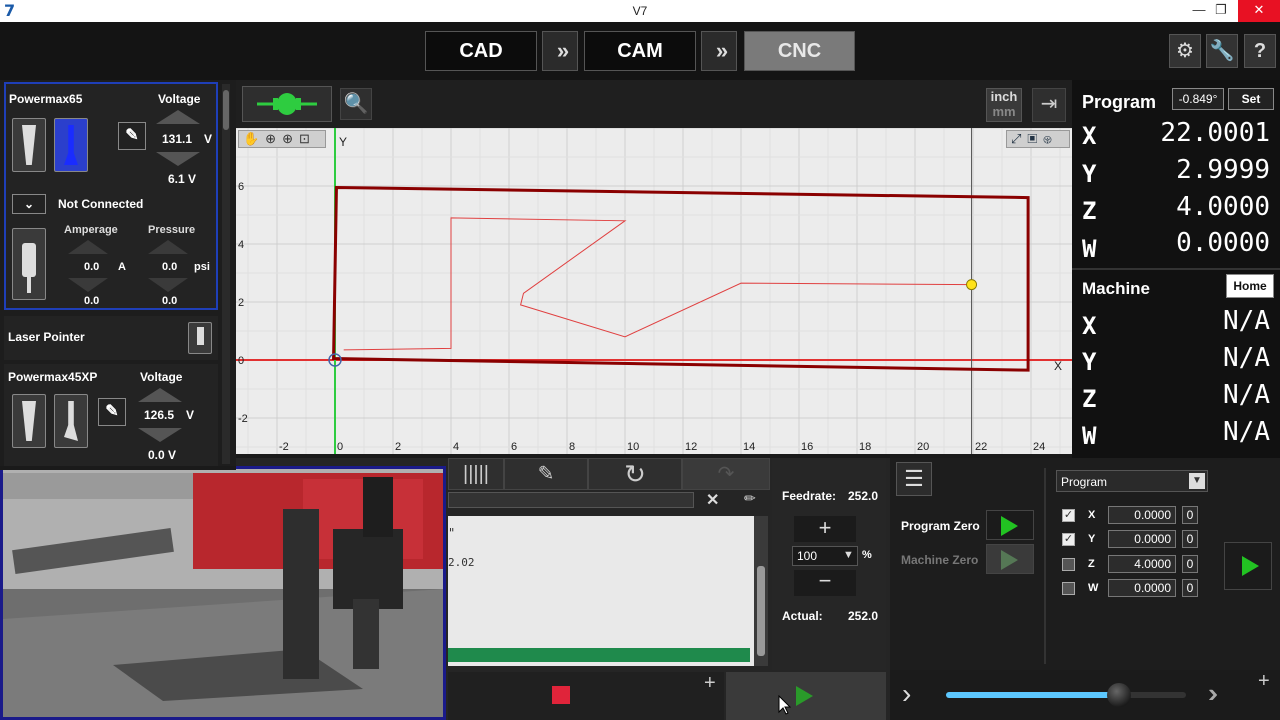  I want to click on voltage-sub: 6.1 V, so click(182, 179).